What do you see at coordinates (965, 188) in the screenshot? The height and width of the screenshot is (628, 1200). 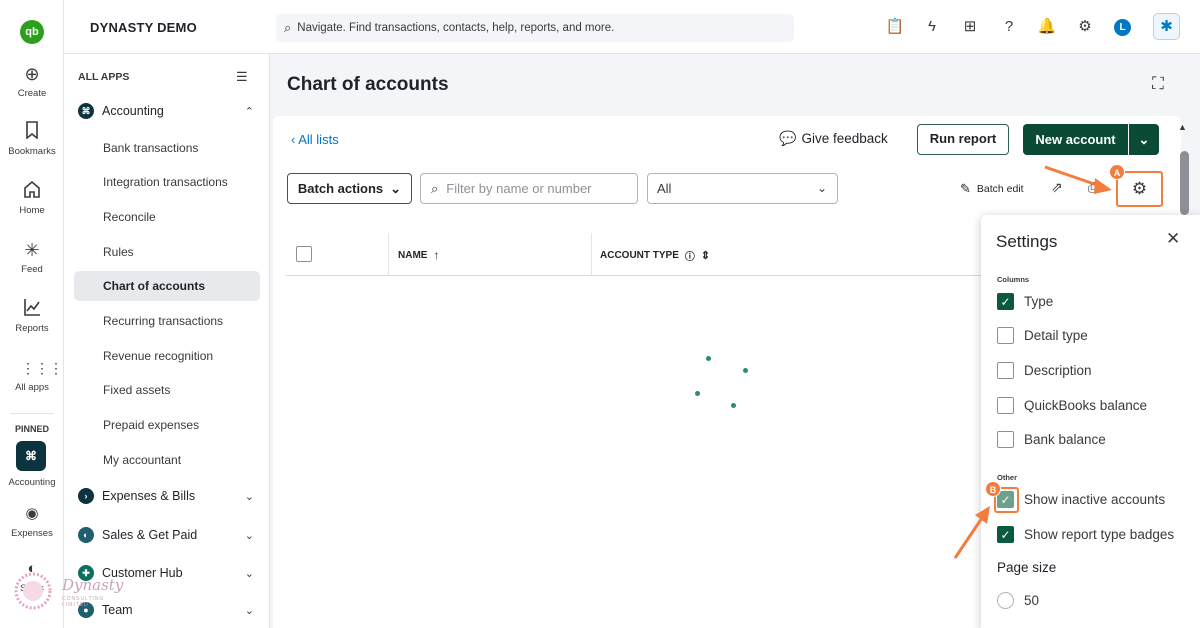 I see `pencil-icon: ✎` at bounding box center [965, 188].